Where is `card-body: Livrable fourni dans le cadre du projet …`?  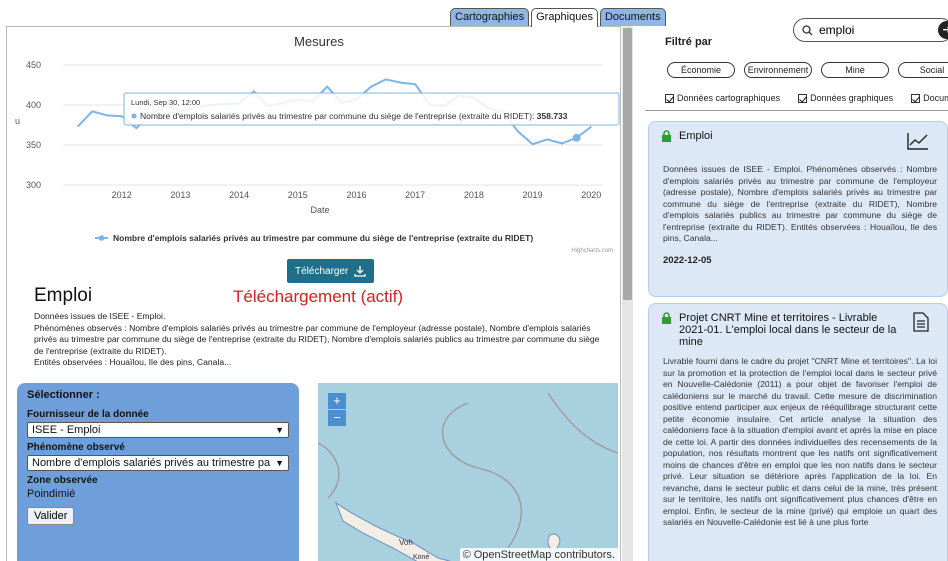 card-body: Livrable fourni dans le cadre du projet … is located at coordinates (800, 441).